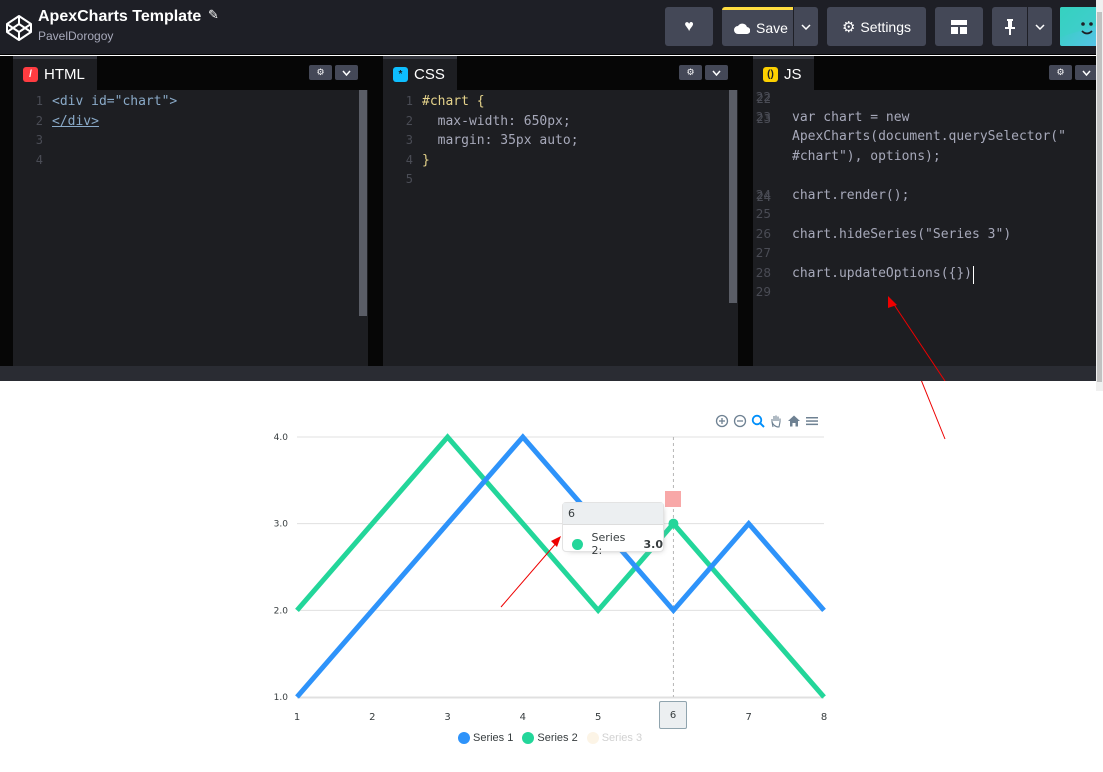 This screenshot has height=772, width=1103. Describe the element at coordinates (281, 698) in the screenshot. I see `y-tick-label: 1.0` at that location.